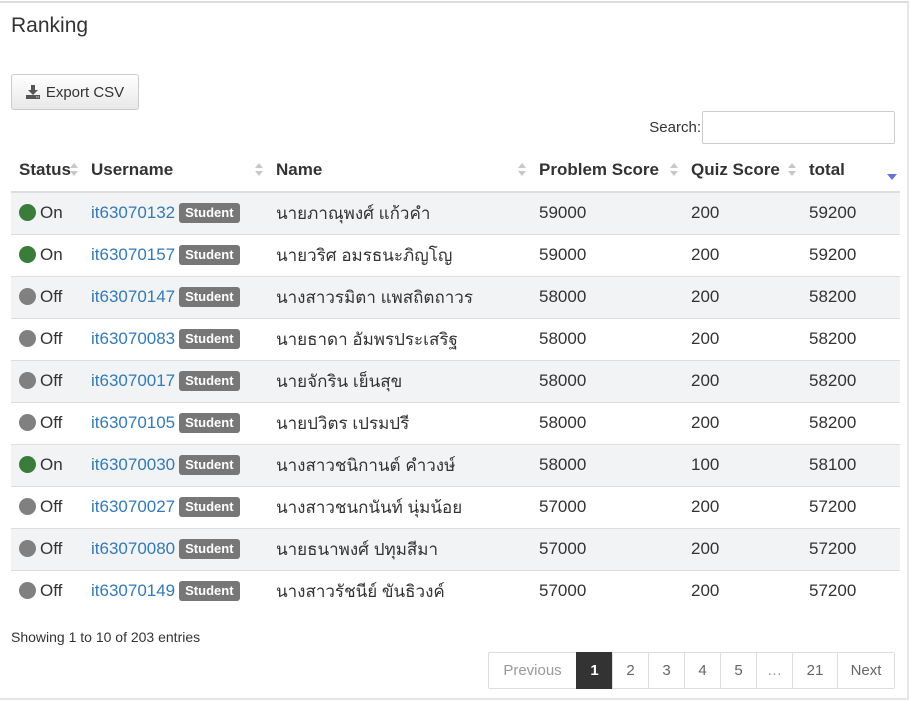  I want to click on name-cell: นางสาวรัชนีย์ ขันธิวงค์, so click(399, 590).